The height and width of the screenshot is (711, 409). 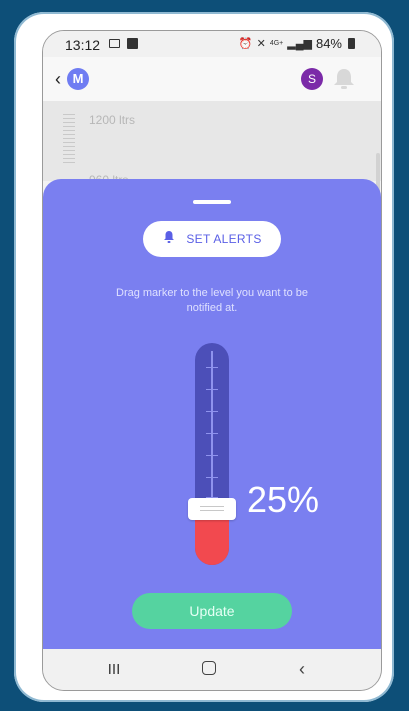 I want to click on mute-icon: ✕, so click(x=261, y=44).